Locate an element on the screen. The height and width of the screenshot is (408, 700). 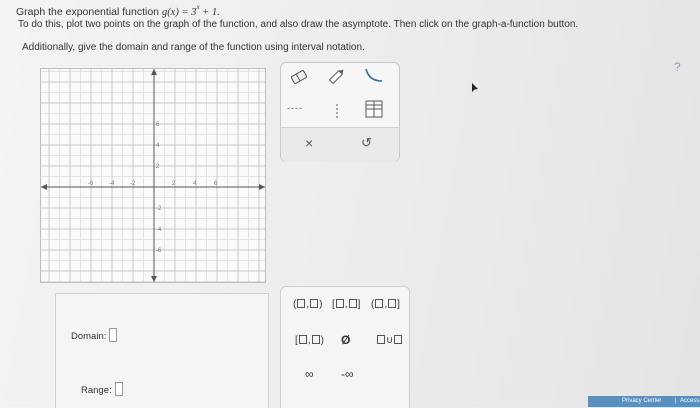
y-tick-label: 6 is located at coordinates (158, 125).